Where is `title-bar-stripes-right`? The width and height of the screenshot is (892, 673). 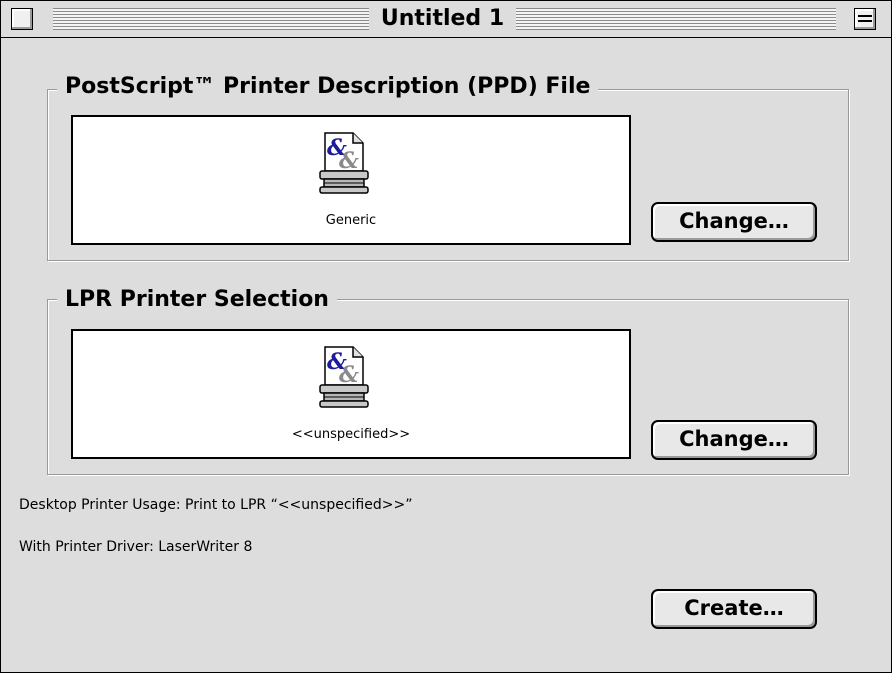
title-bar-stripes-right is located at coordinates (676, 19).